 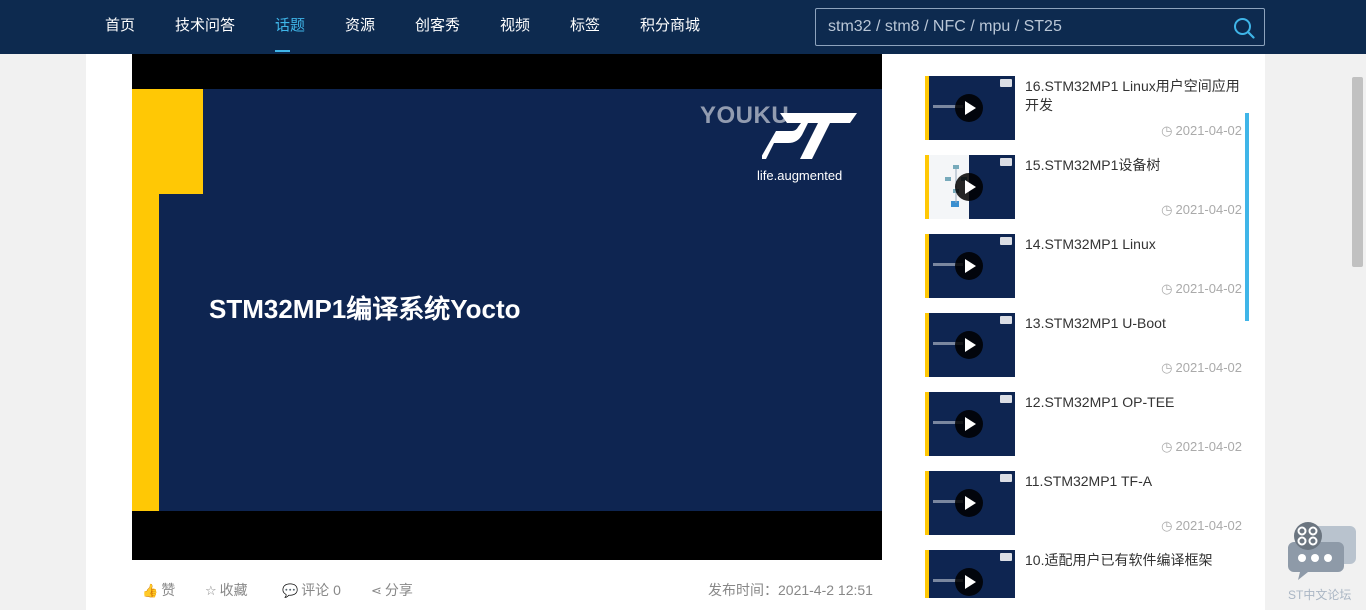 I want to click on like-button: 👍 赞, so click(x=158, y=590).